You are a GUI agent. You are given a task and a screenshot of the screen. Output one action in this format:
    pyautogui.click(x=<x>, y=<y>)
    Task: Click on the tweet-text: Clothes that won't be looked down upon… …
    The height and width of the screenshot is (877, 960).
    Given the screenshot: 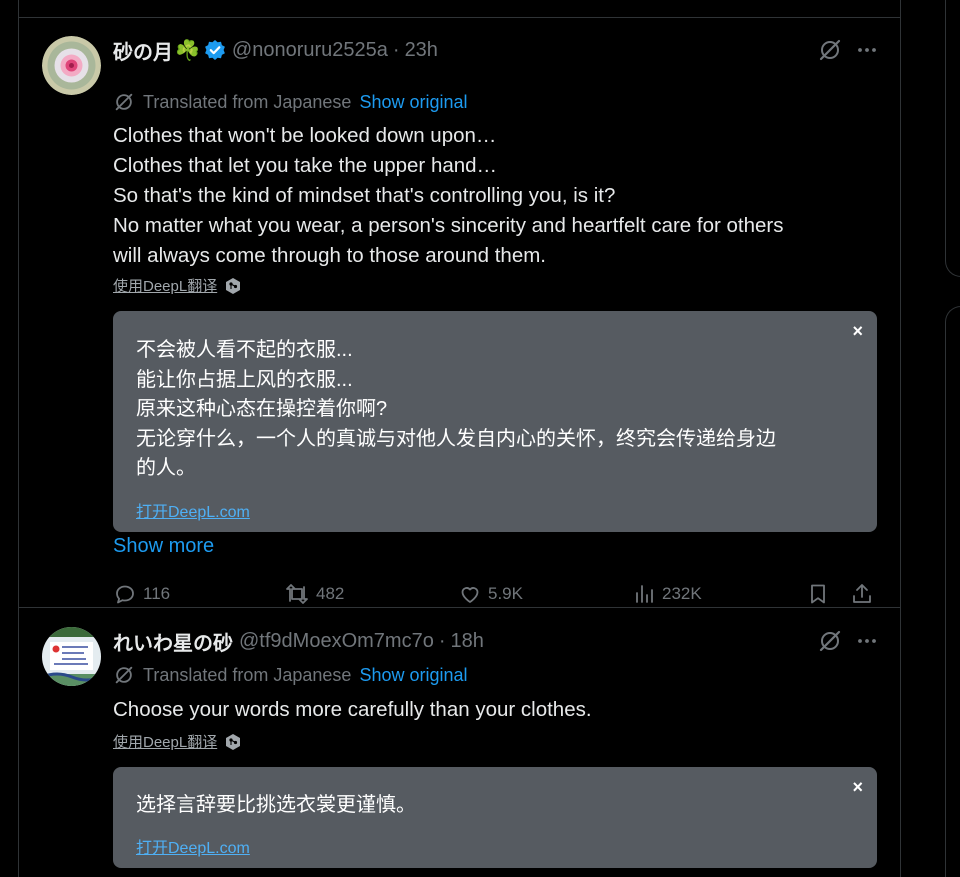 What is the action you would take?
    pyautogui.click(x=448, y=196)
    